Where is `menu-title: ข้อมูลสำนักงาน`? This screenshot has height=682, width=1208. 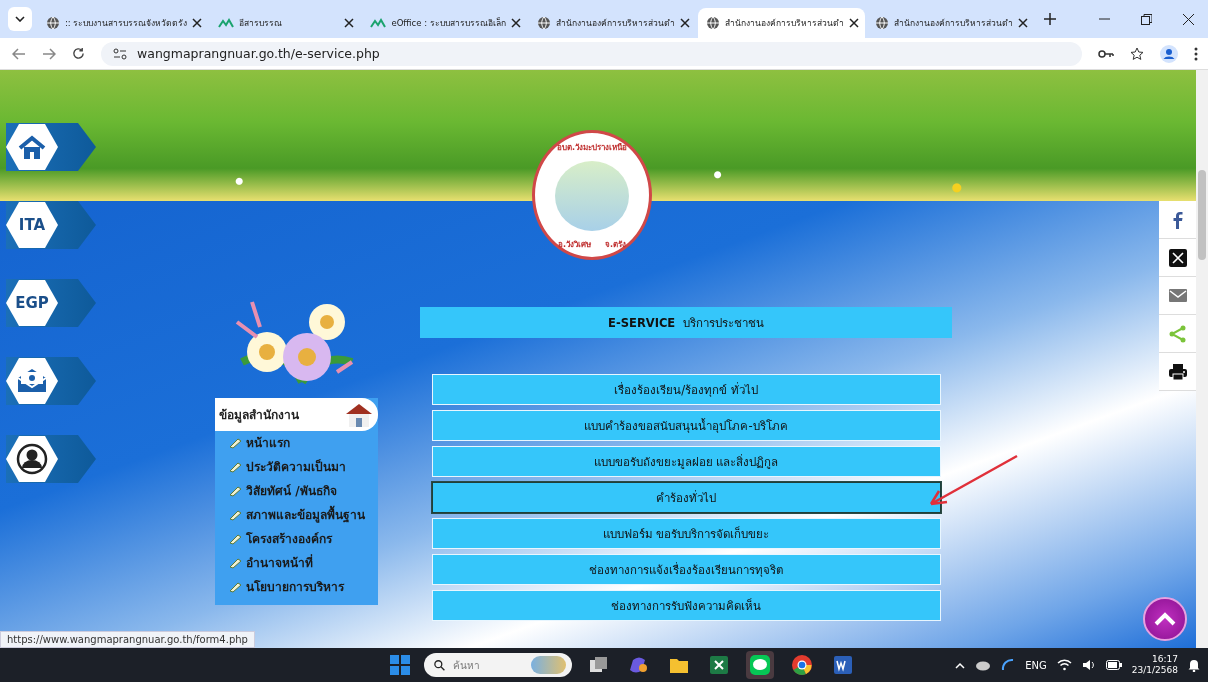 menu-title: ข้อมูลสำนักงาน is located at coordinates (259, 415).